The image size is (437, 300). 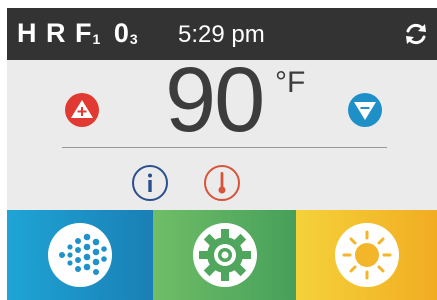 What do you see at coordinates (365, 110) in the screenshot?
I see `temperature-down-icon` at bounding box center [365, 110].